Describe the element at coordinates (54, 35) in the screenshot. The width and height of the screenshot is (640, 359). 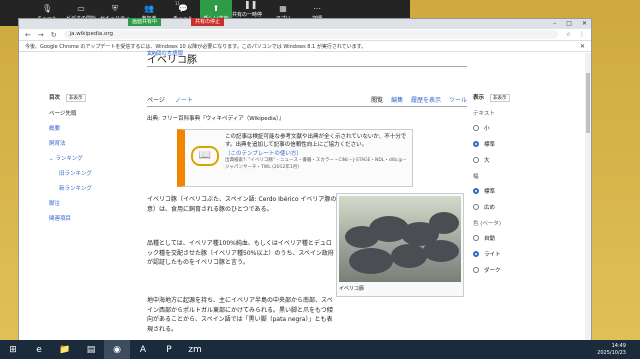
I see `reload-icon: ↻` at that location.